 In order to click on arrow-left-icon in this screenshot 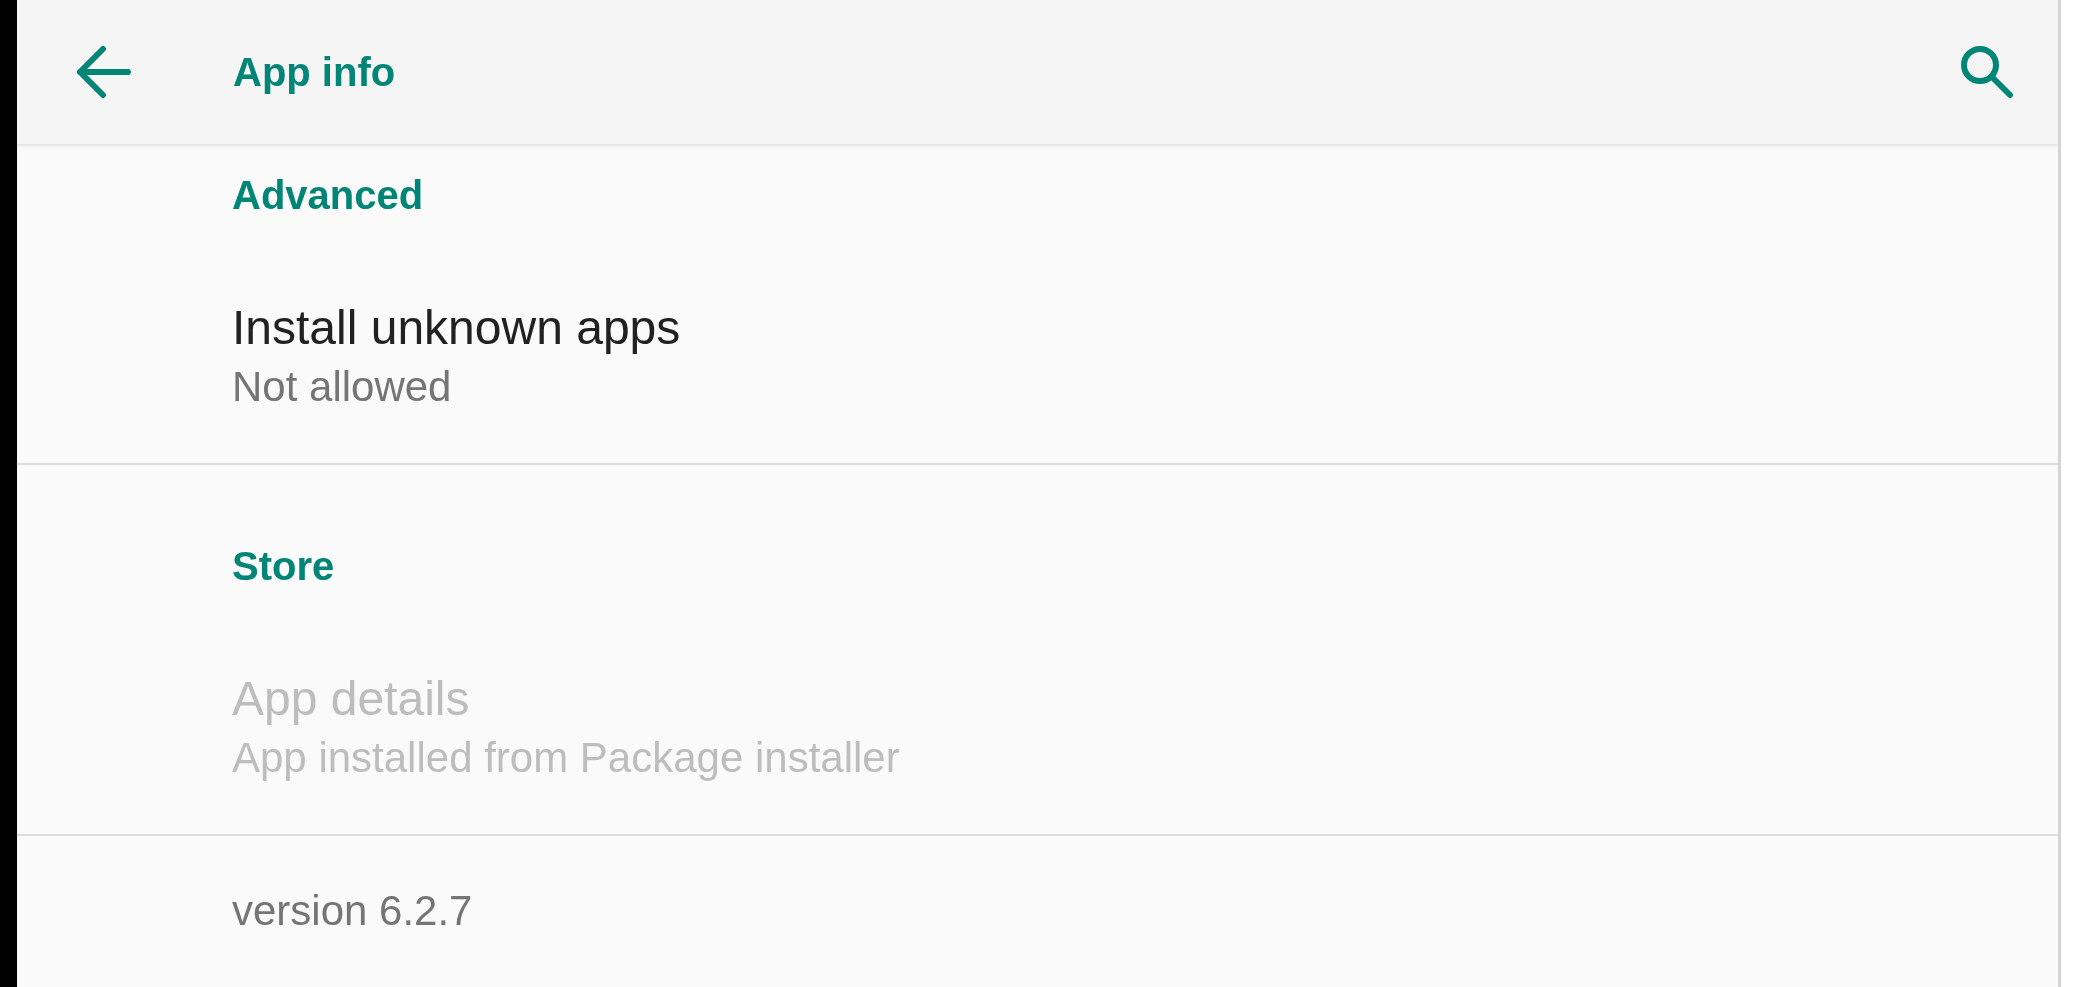, I will do `click(104, 72)`.